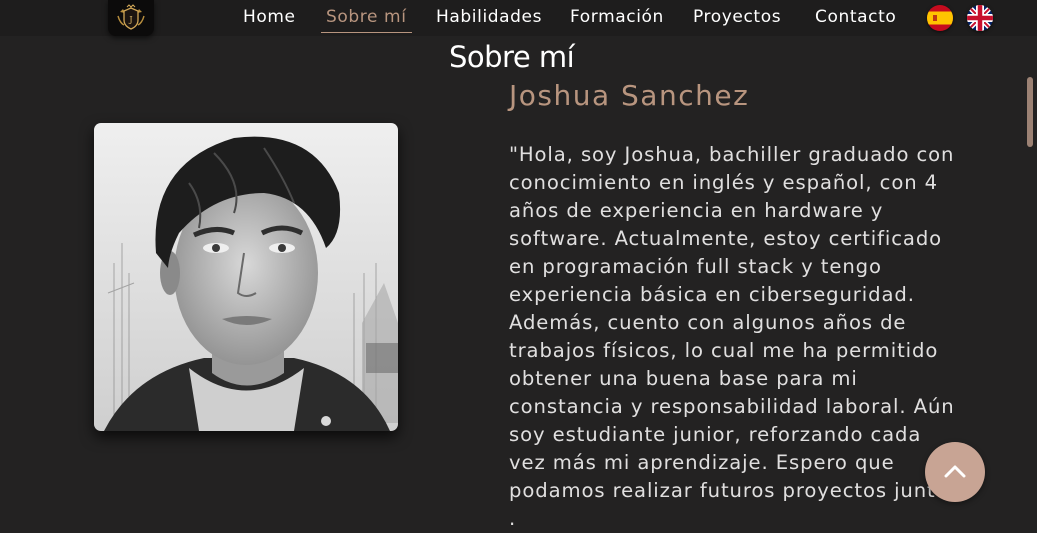 This screenshot has height=533, width=1037. Describe the element at coordinates (366, 19) in the screenshot. I see `nav-item-sobre-mi: Sobre mí` at that location.